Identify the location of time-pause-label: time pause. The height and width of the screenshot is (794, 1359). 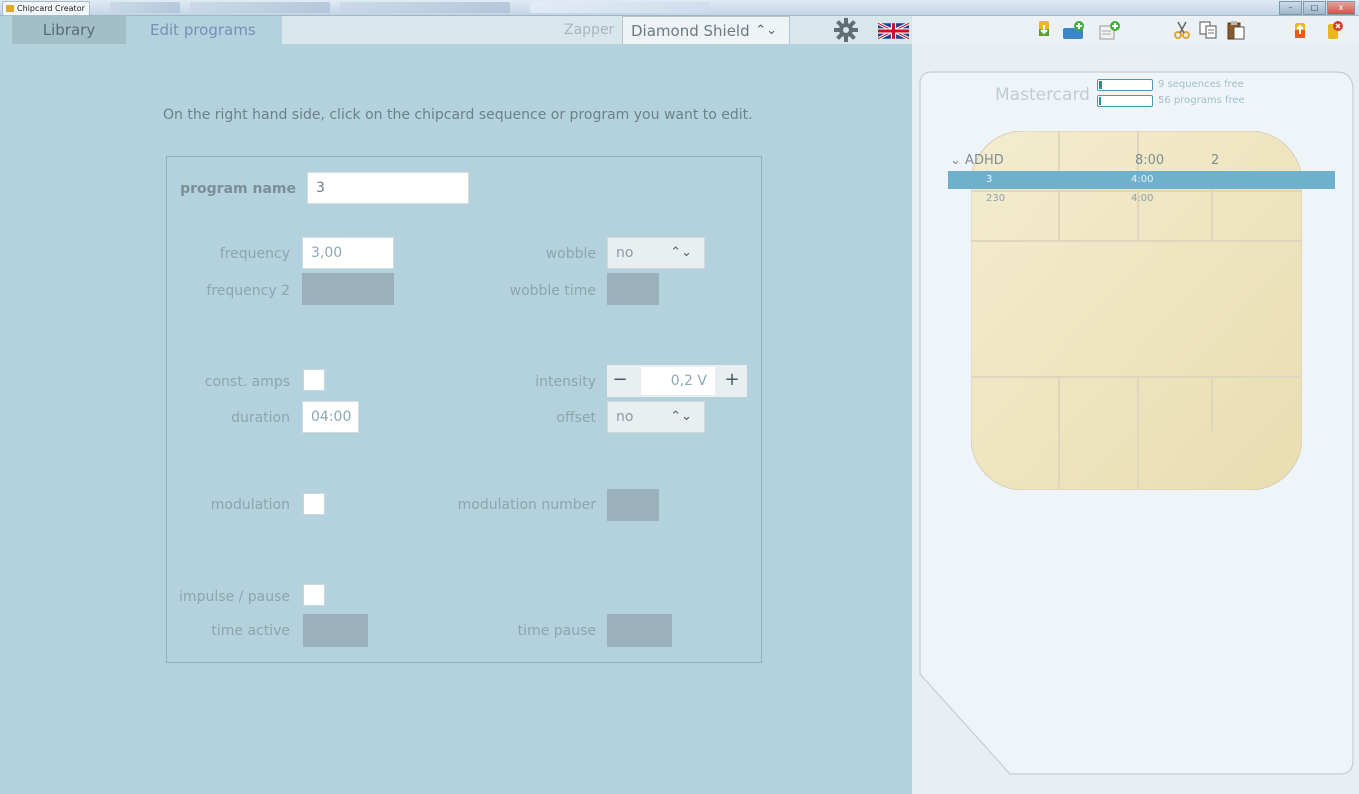
(556, 631).